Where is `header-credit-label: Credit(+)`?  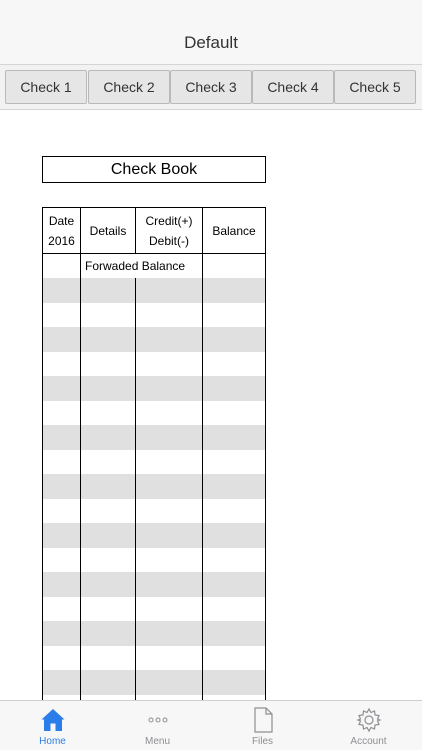
header-credit-label: Credit(+) is located at coordinates (169, 220).